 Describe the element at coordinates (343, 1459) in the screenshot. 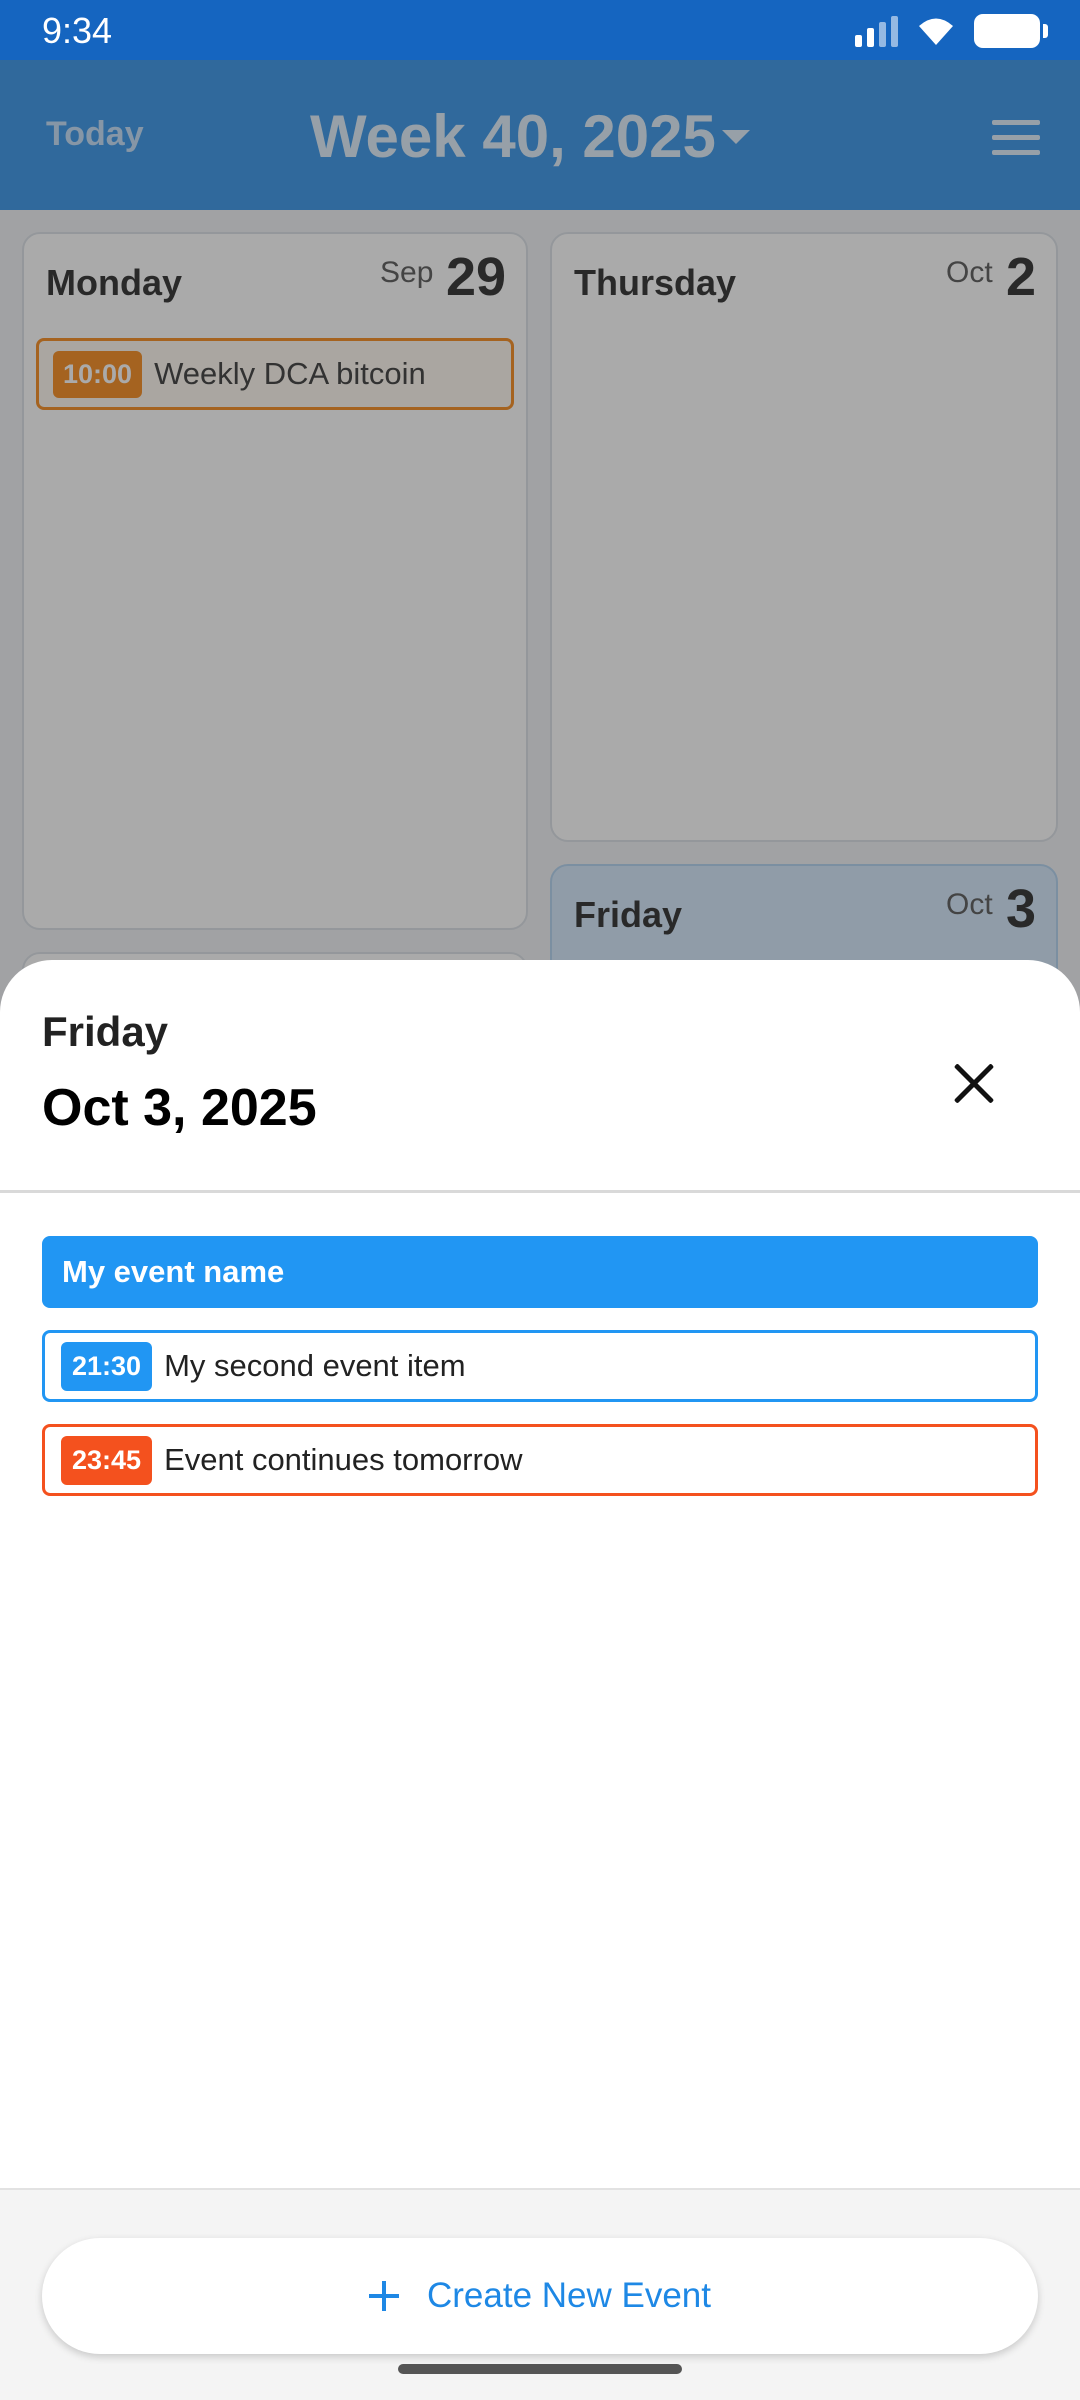

I see `event-title: Event continues tomorrow` at that location.